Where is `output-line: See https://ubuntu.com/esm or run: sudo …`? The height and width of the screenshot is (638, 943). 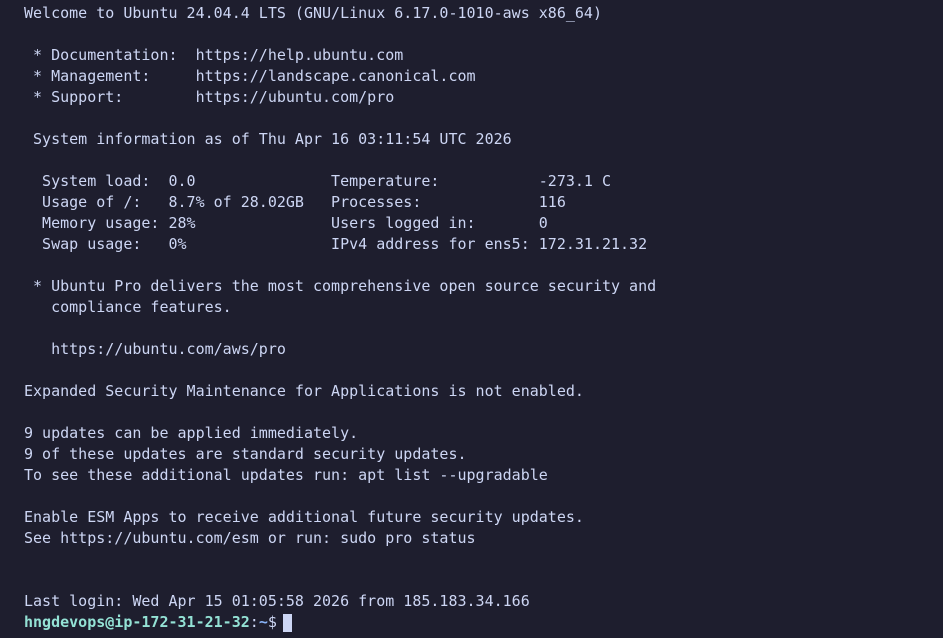 output-line: See https://ubuntu.com/esm or run: sudo … is located at coordinates (250, 538).